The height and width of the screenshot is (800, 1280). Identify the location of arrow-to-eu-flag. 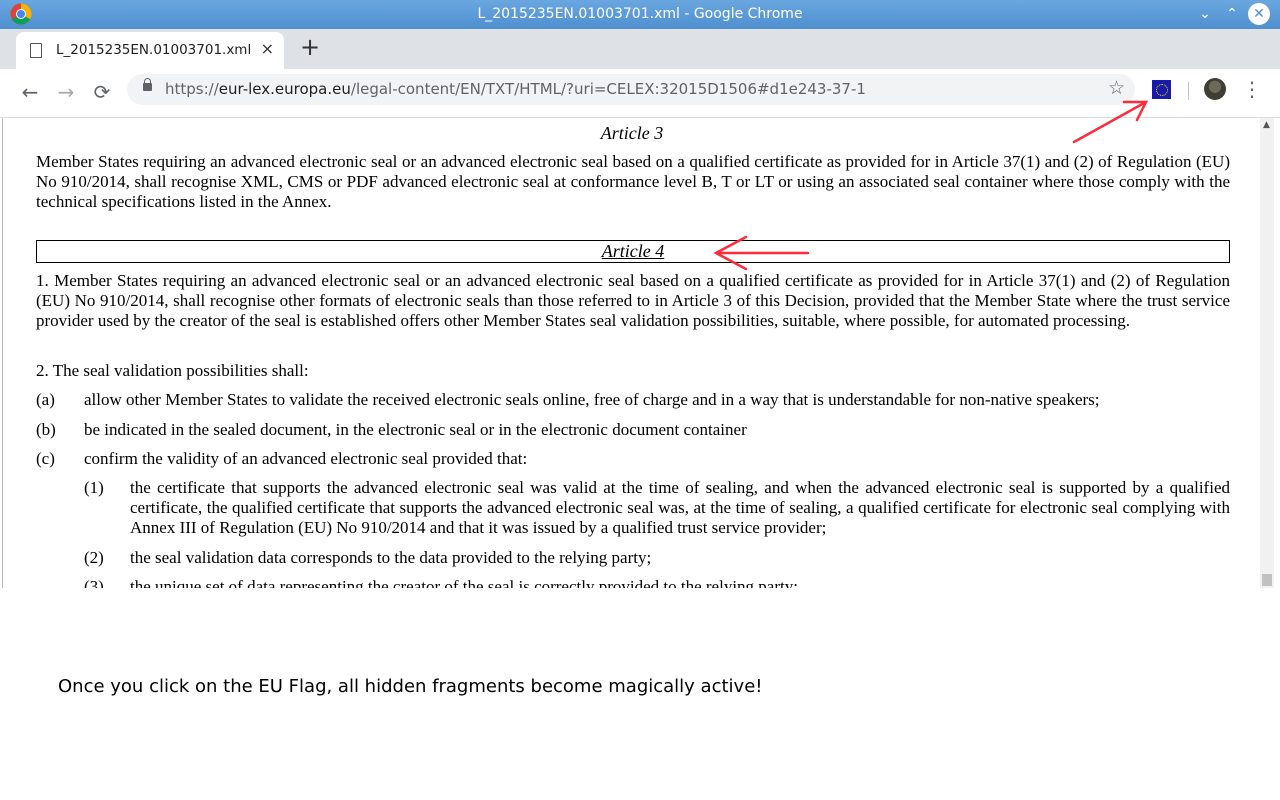
(1110, 122).